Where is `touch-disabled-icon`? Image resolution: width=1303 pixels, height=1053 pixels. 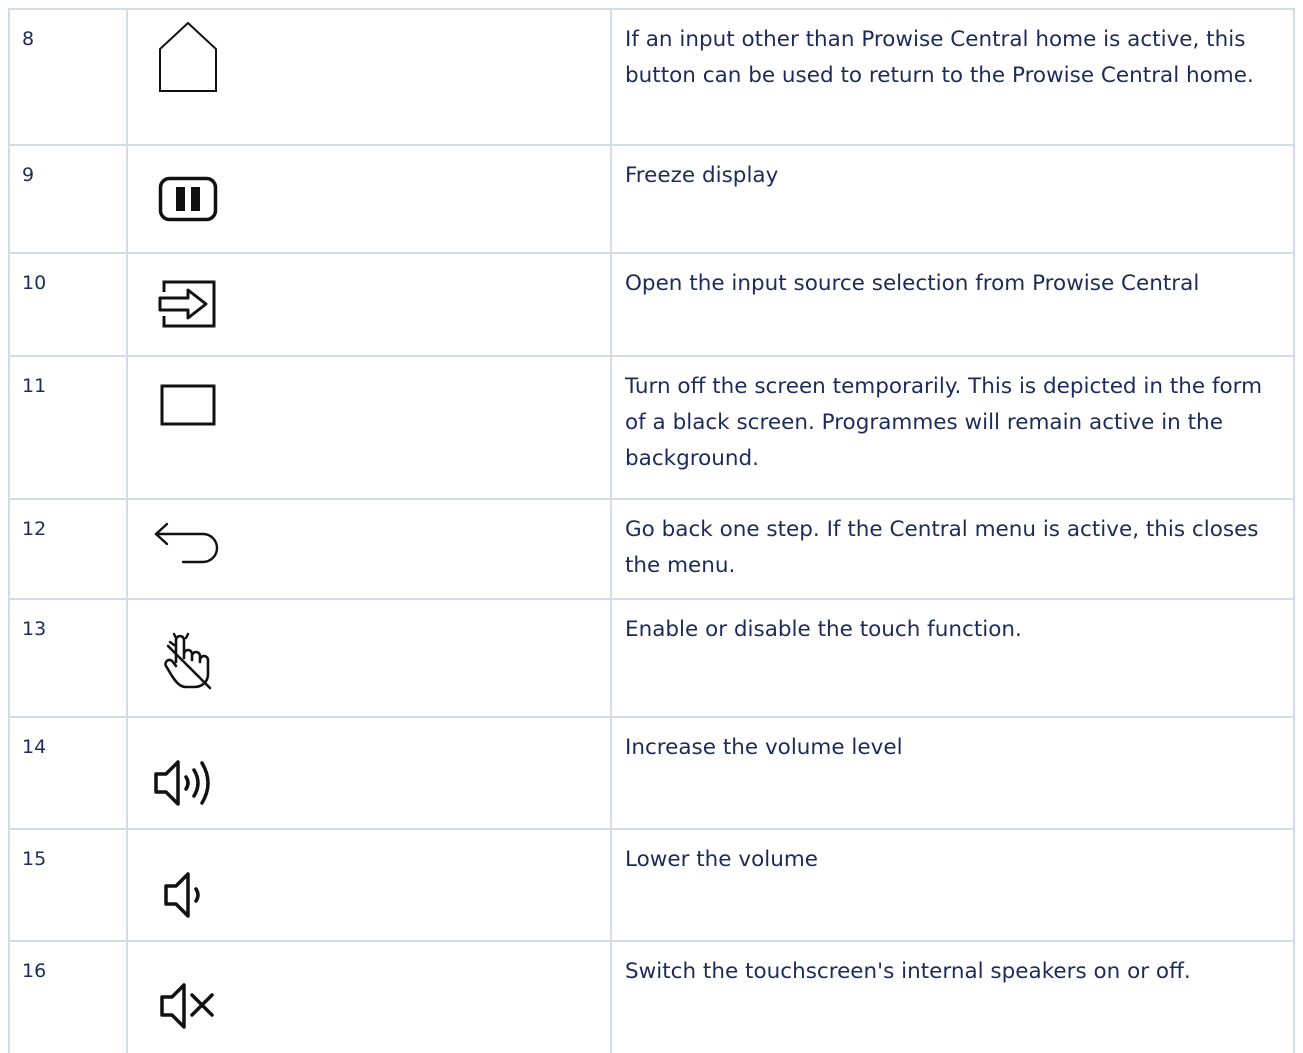 touch-disabled-icon is located at coordinates (188, 661).